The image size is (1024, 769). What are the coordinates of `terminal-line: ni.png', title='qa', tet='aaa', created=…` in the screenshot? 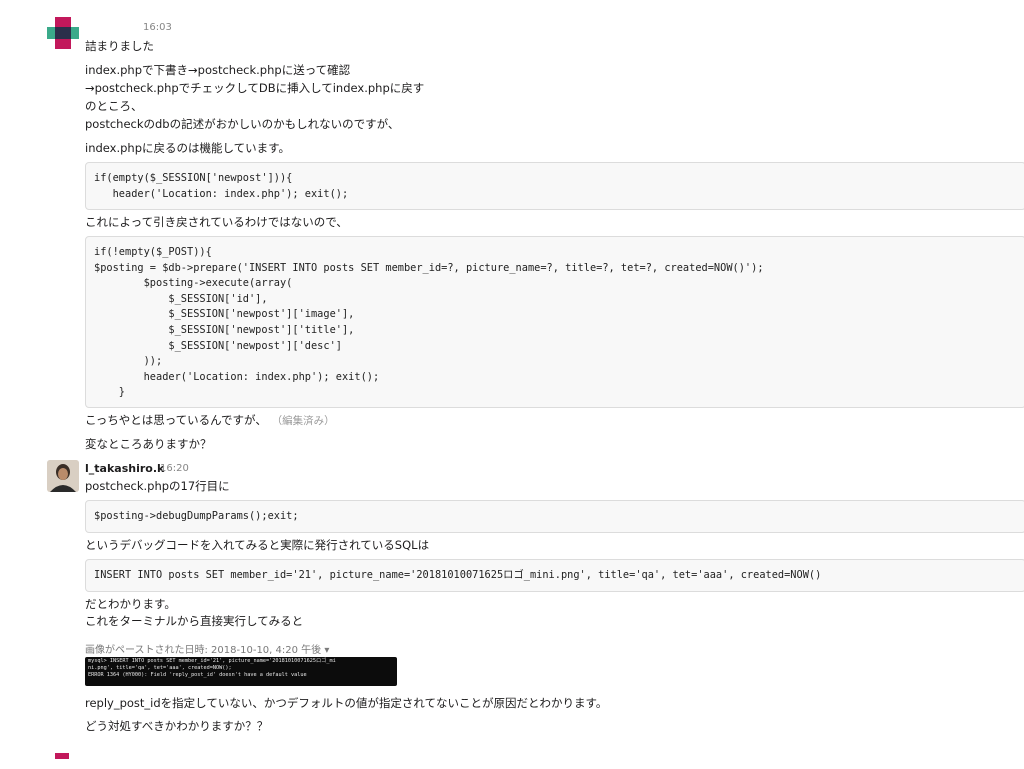 It's located at (160, 668).